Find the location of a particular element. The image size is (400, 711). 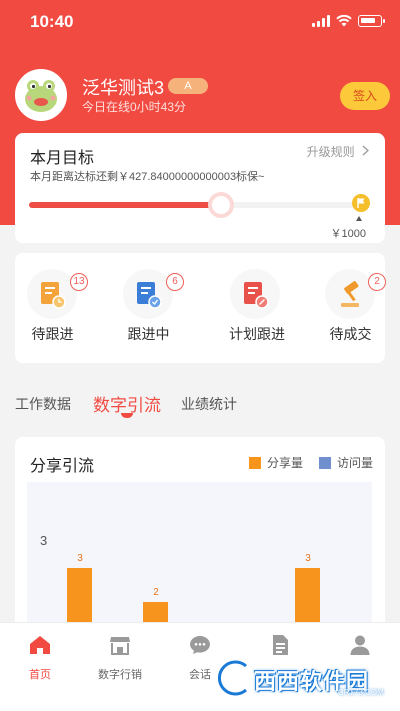

status-item-planned: 计划跟进 is located at coordinates (261, 308).